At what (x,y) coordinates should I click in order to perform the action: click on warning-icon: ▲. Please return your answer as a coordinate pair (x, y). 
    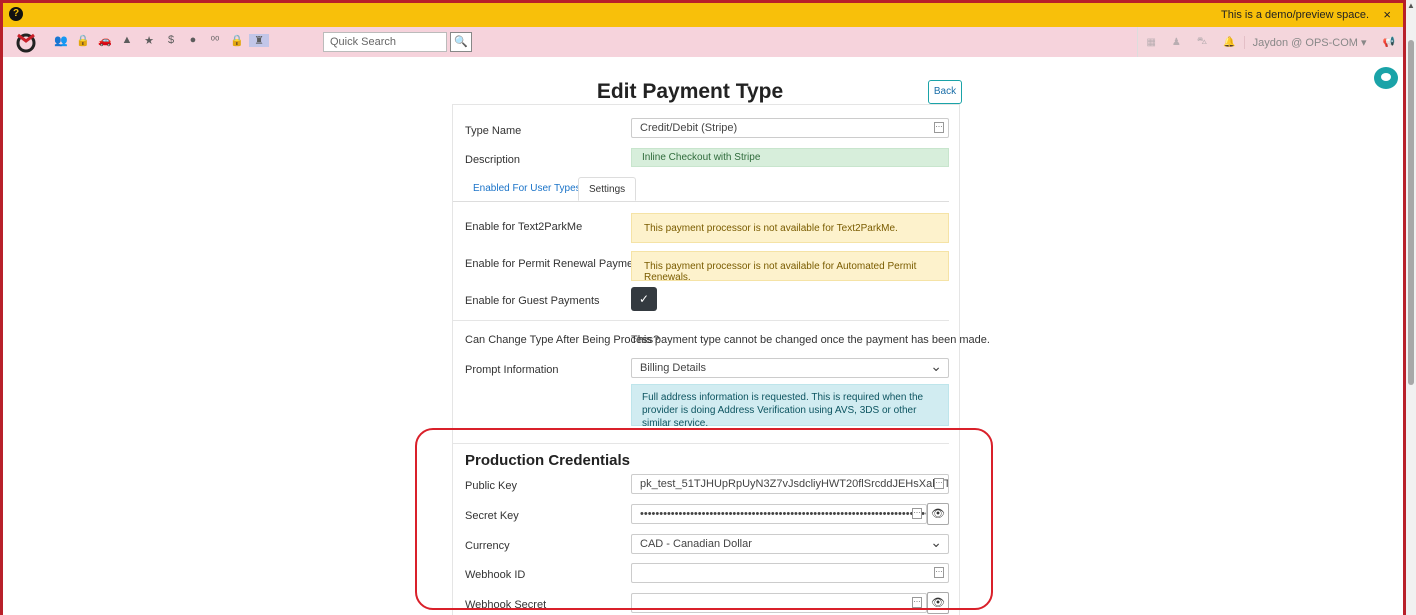
    Looking at the image, I should click on (127, 40).